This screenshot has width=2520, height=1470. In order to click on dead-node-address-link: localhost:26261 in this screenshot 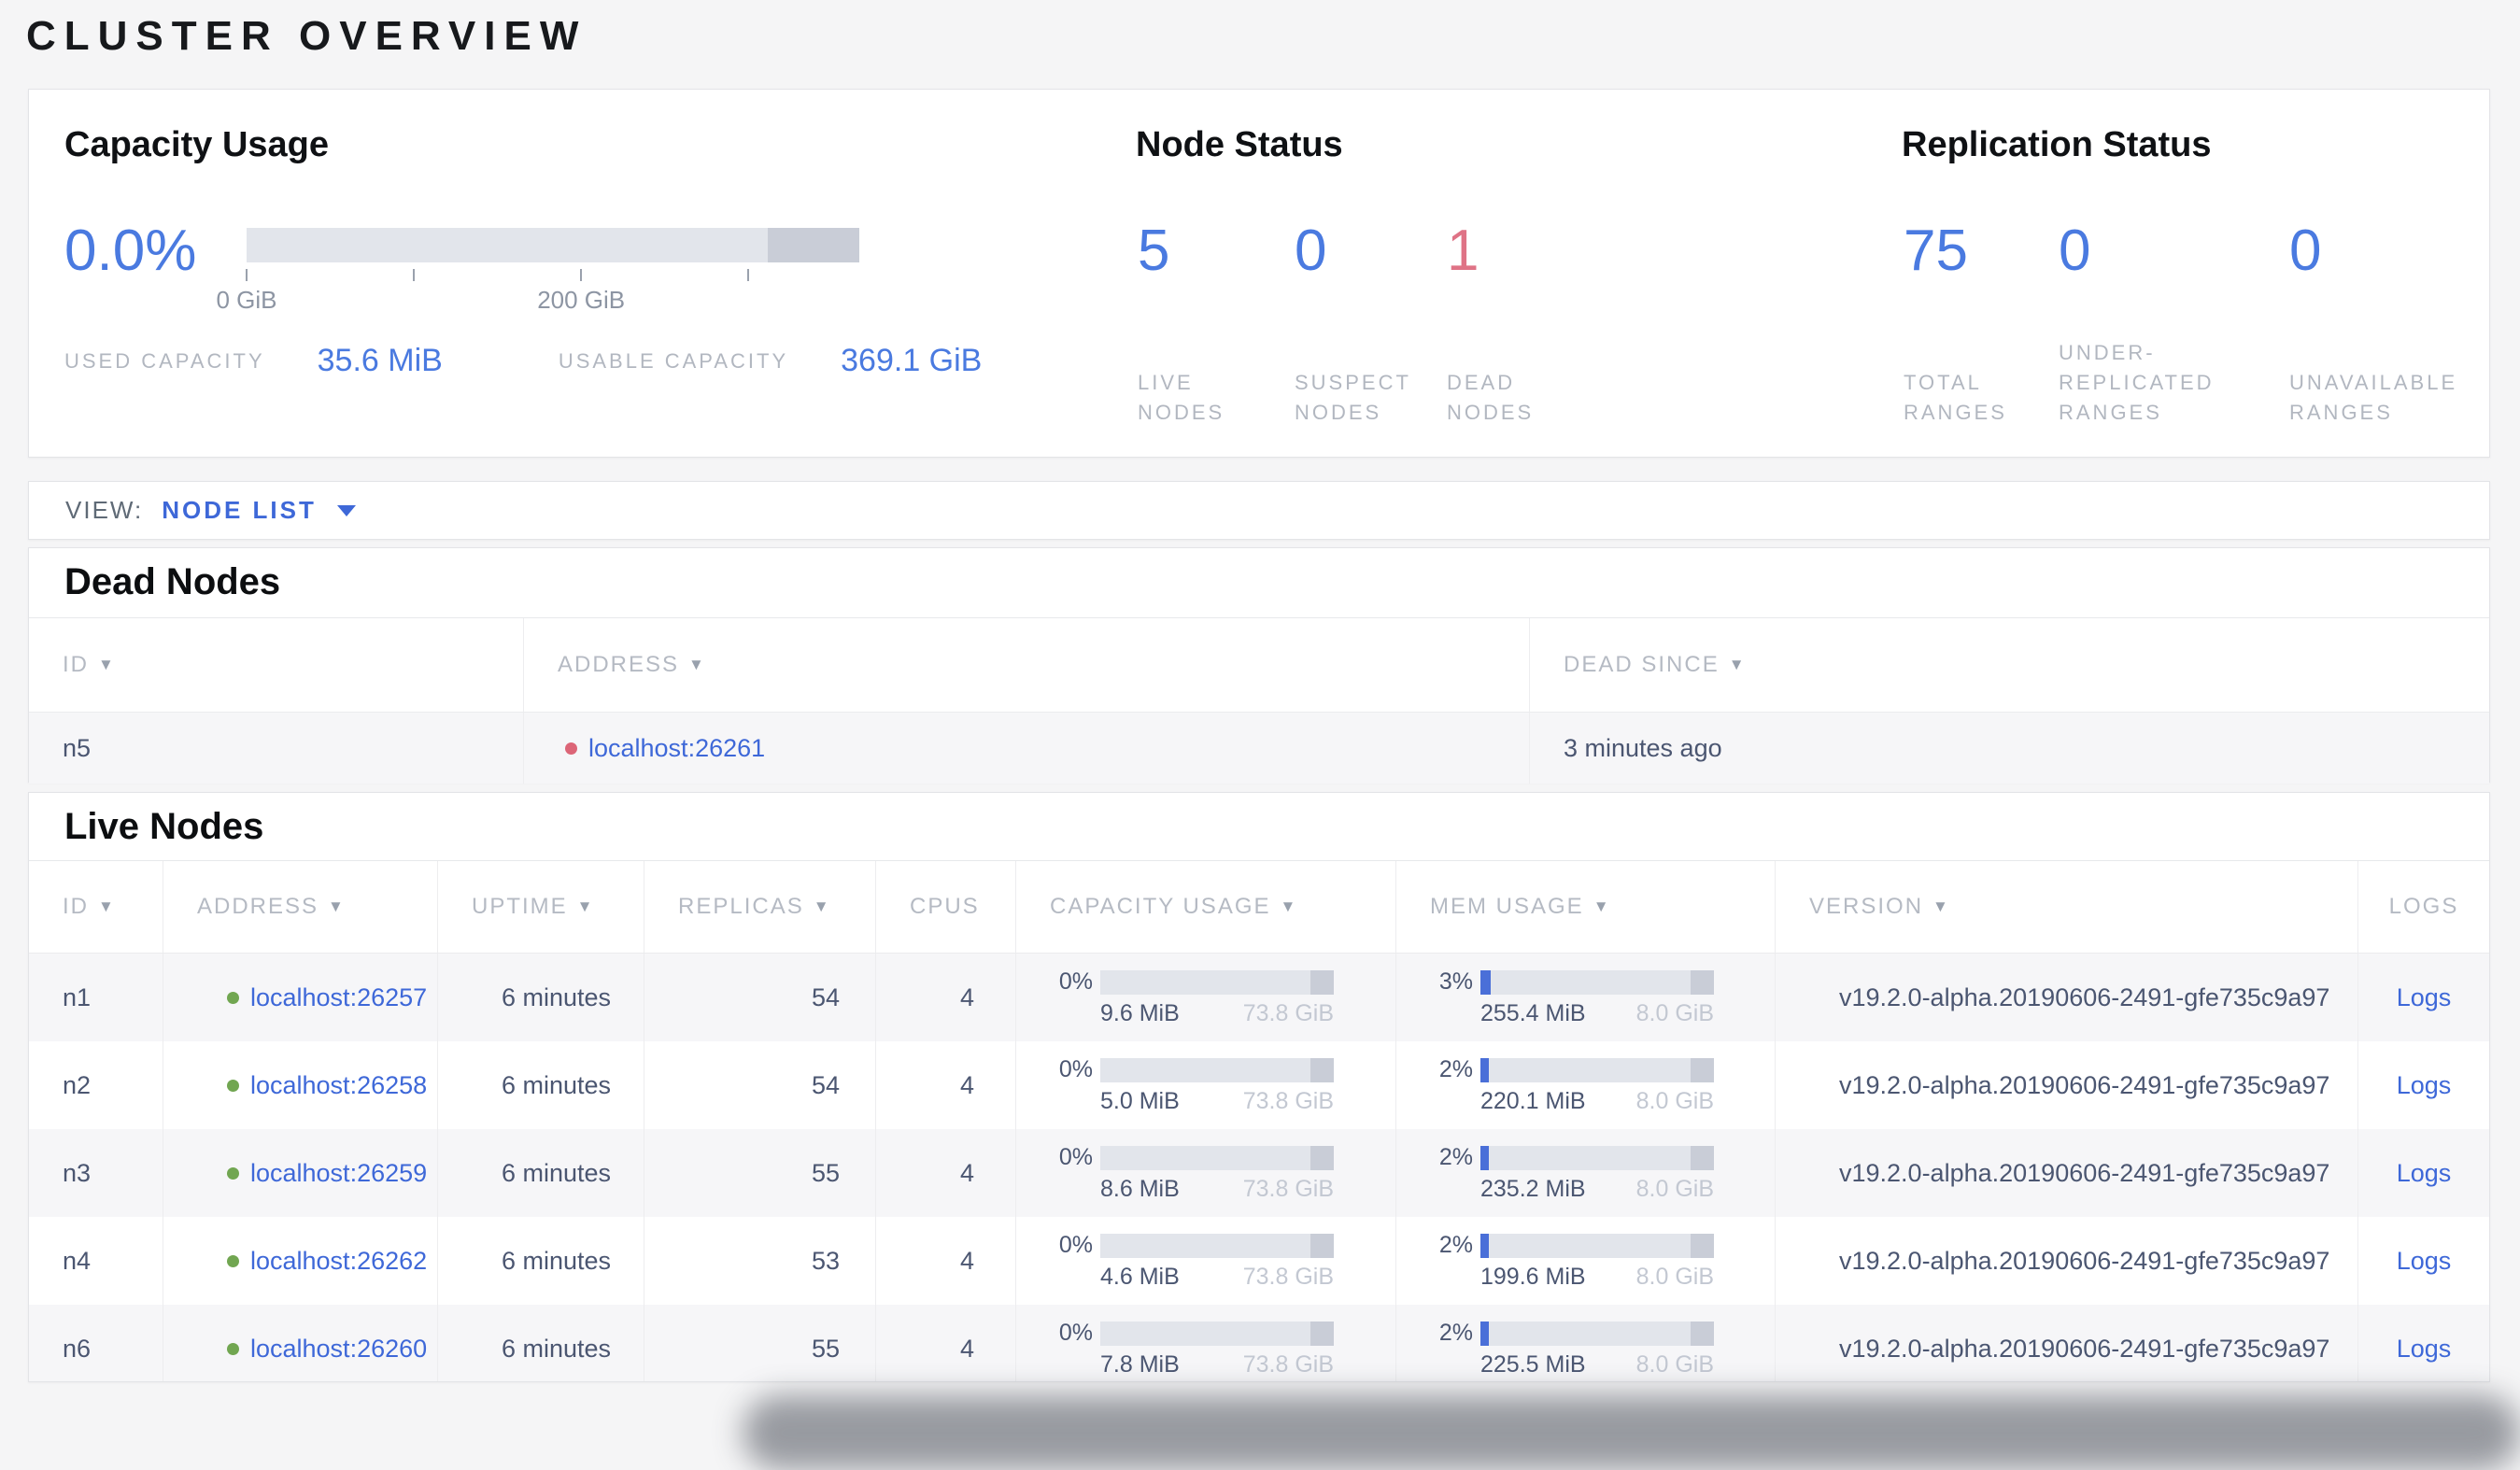, I will do `click(676, 748)`.